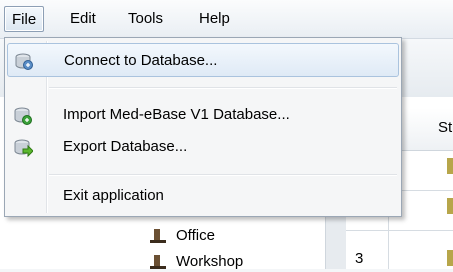 This screenshot has width=453, height=272. I want to click on tree-item-workshop: Workshop, so click(196, 262).